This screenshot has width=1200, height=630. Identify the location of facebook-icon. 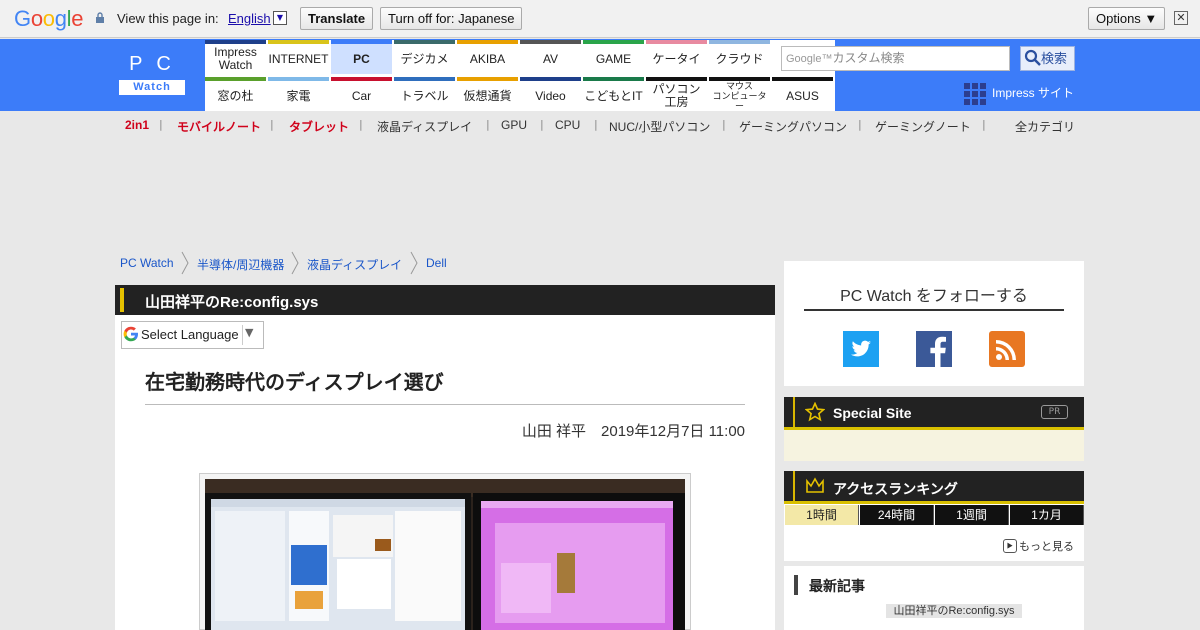
(934, 349).